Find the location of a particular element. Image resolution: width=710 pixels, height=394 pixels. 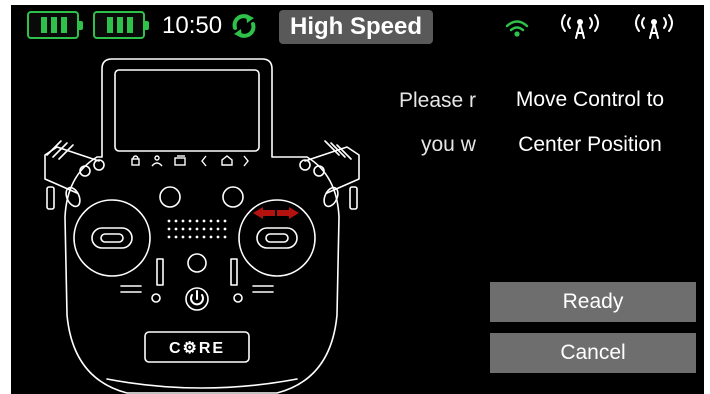

sync-icon is located at coordinates (244, 26).